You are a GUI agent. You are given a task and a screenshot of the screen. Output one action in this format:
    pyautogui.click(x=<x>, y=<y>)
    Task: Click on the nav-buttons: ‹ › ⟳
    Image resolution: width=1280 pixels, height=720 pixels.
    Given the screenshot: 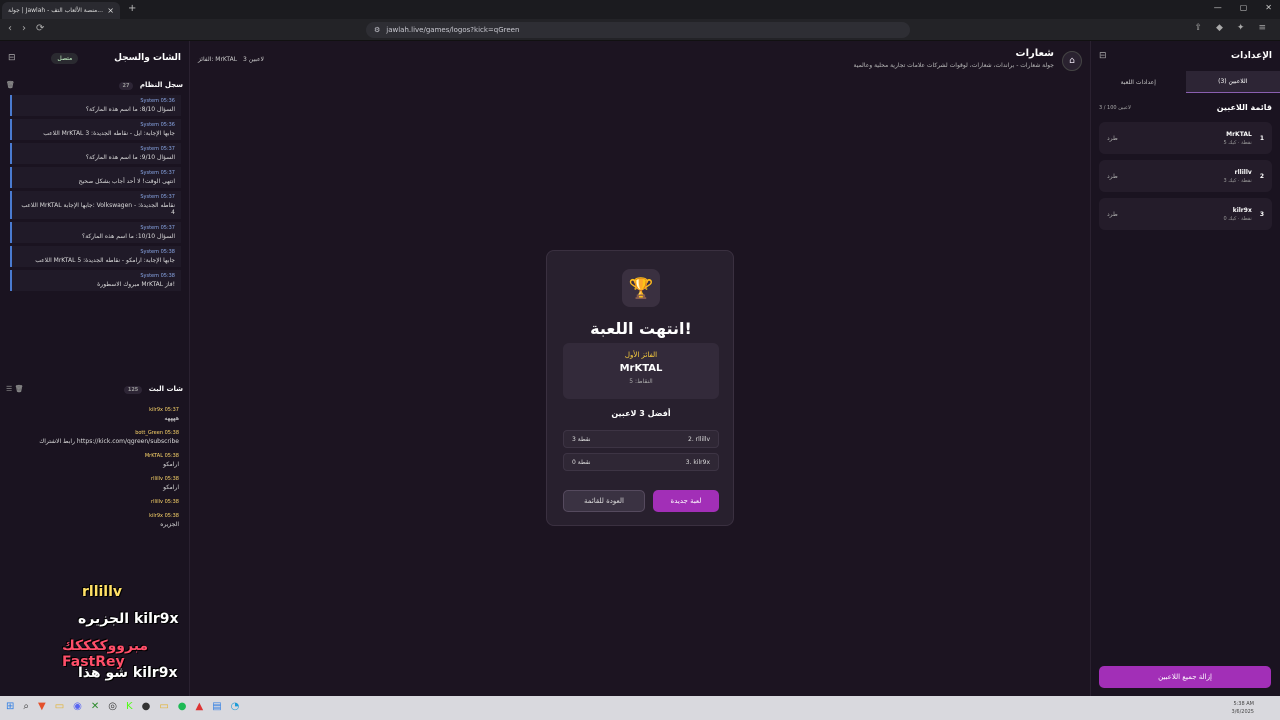 What is the action you would take?
    pyautogui.click(x=26, y=28)
    